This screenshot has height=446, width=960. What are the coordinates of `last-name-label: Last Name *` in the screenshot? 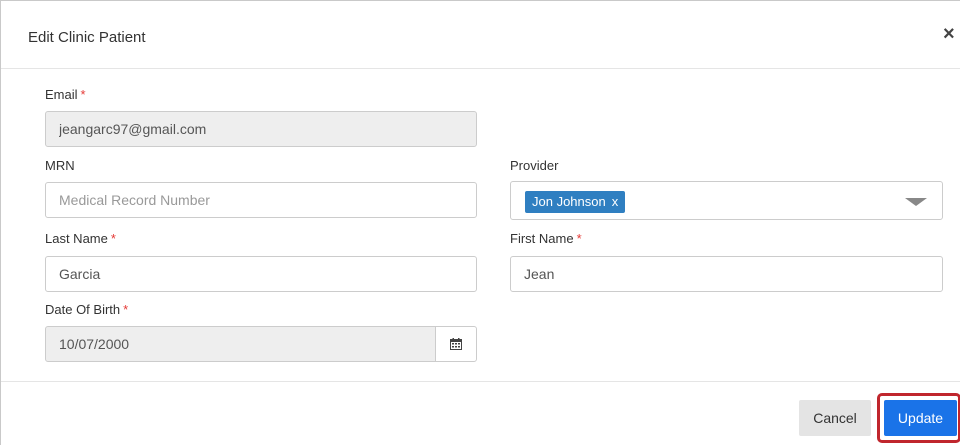 It's located at (80, 238).